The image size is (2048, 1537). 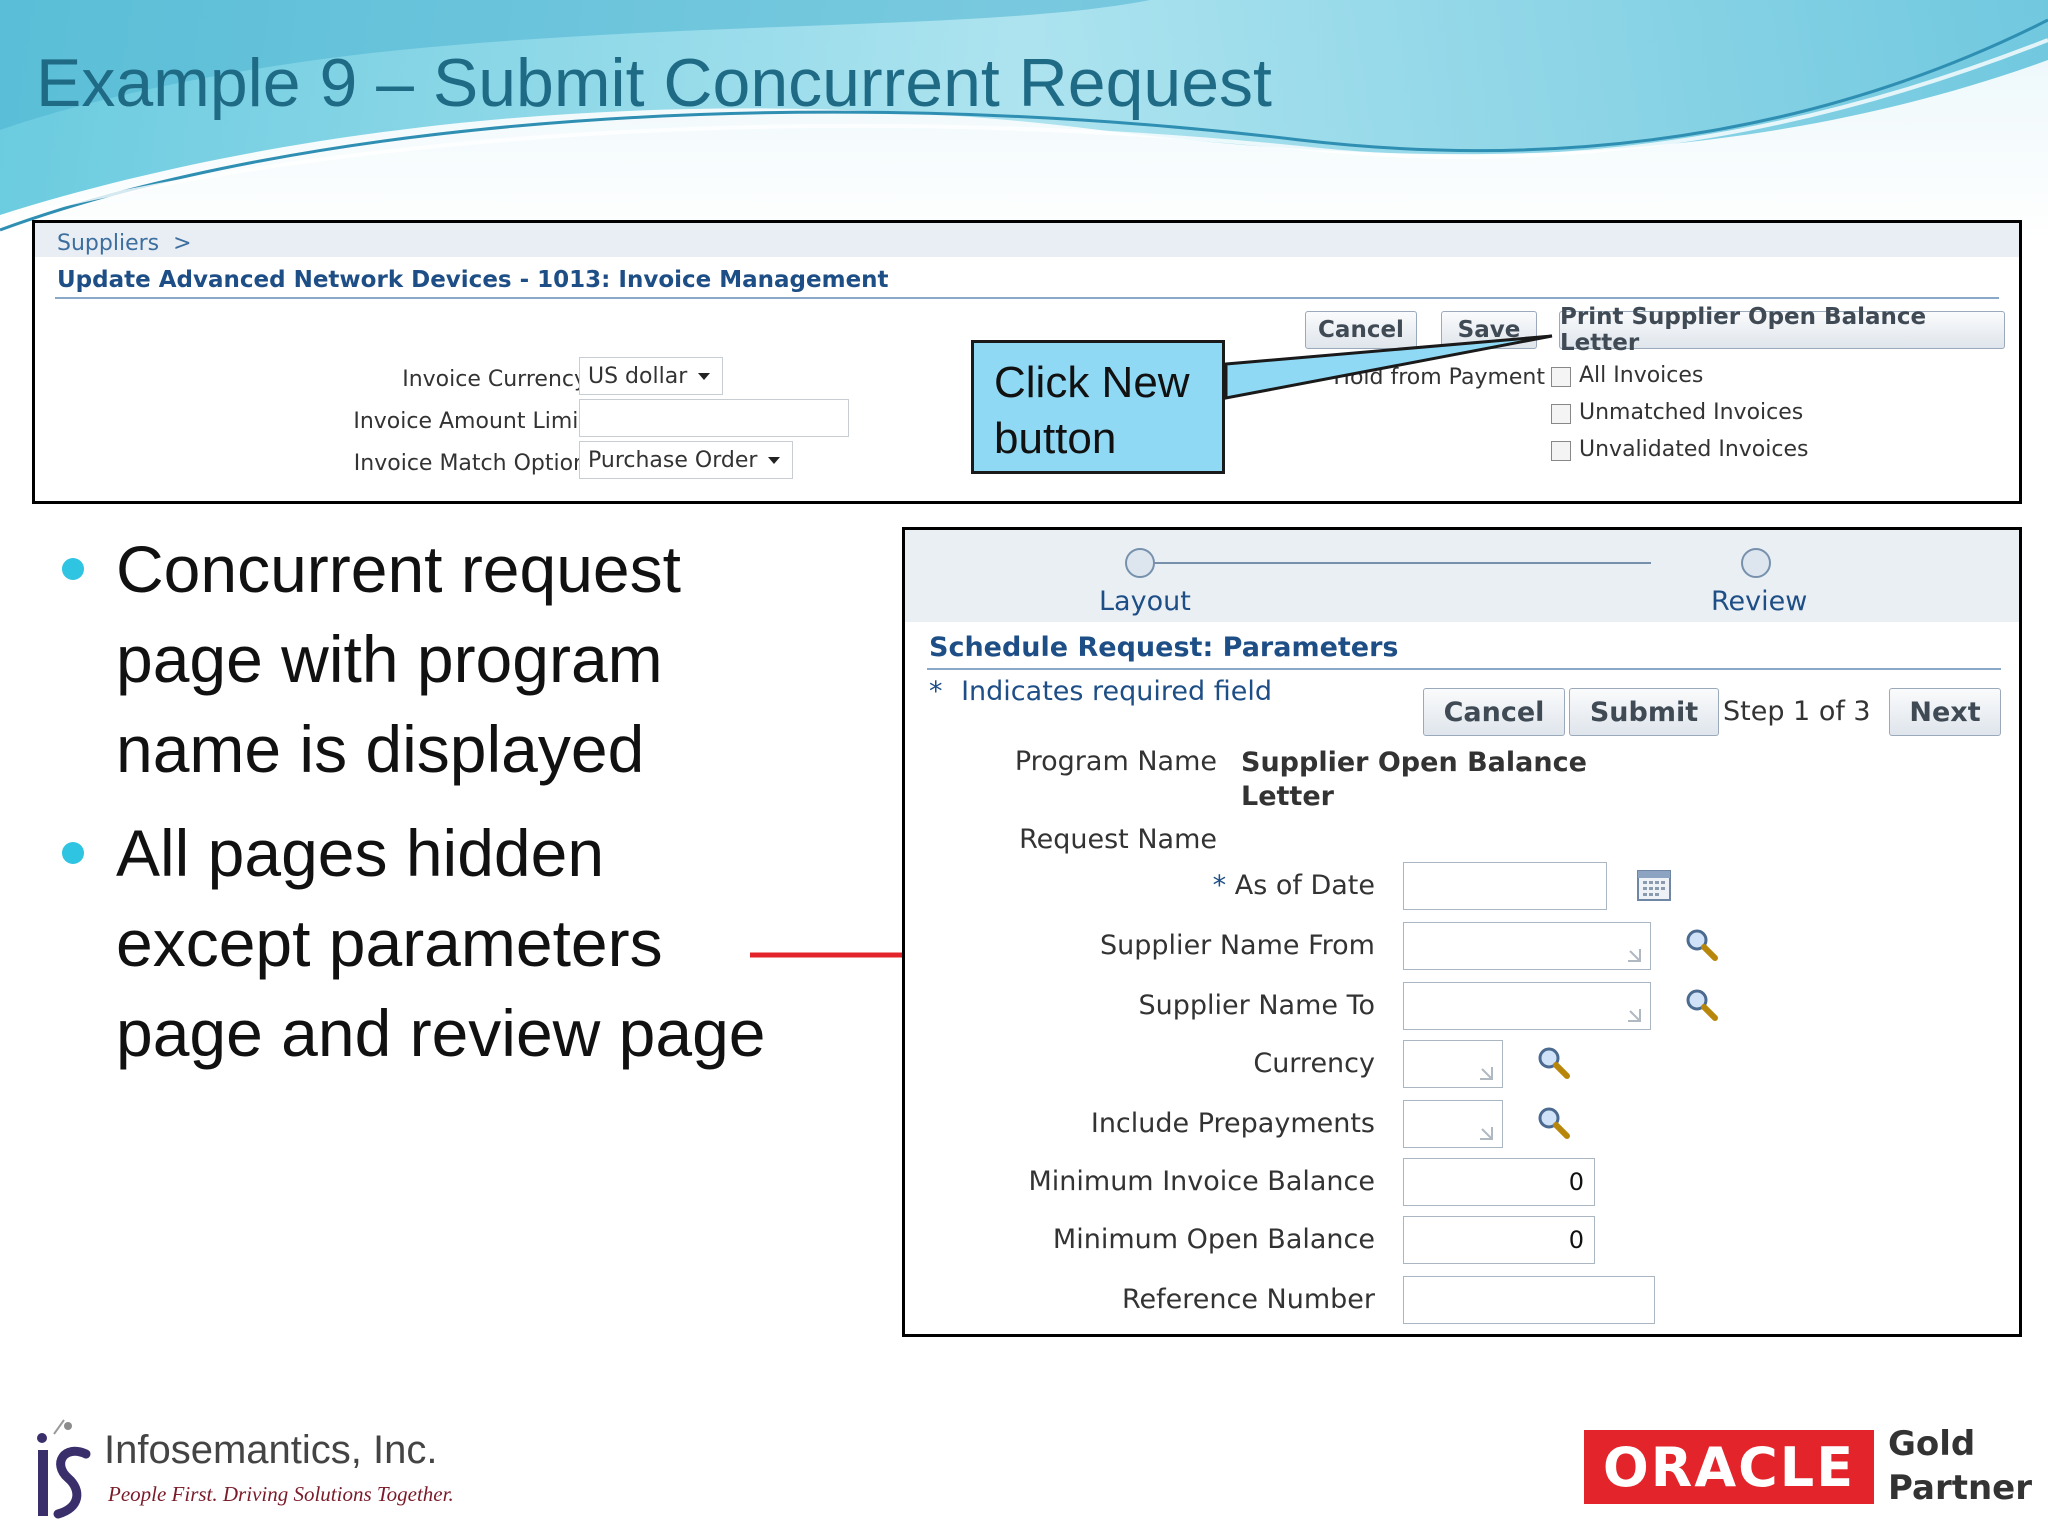 I want to click on callout-line-1: Click New, so click(x=1092, y=382).